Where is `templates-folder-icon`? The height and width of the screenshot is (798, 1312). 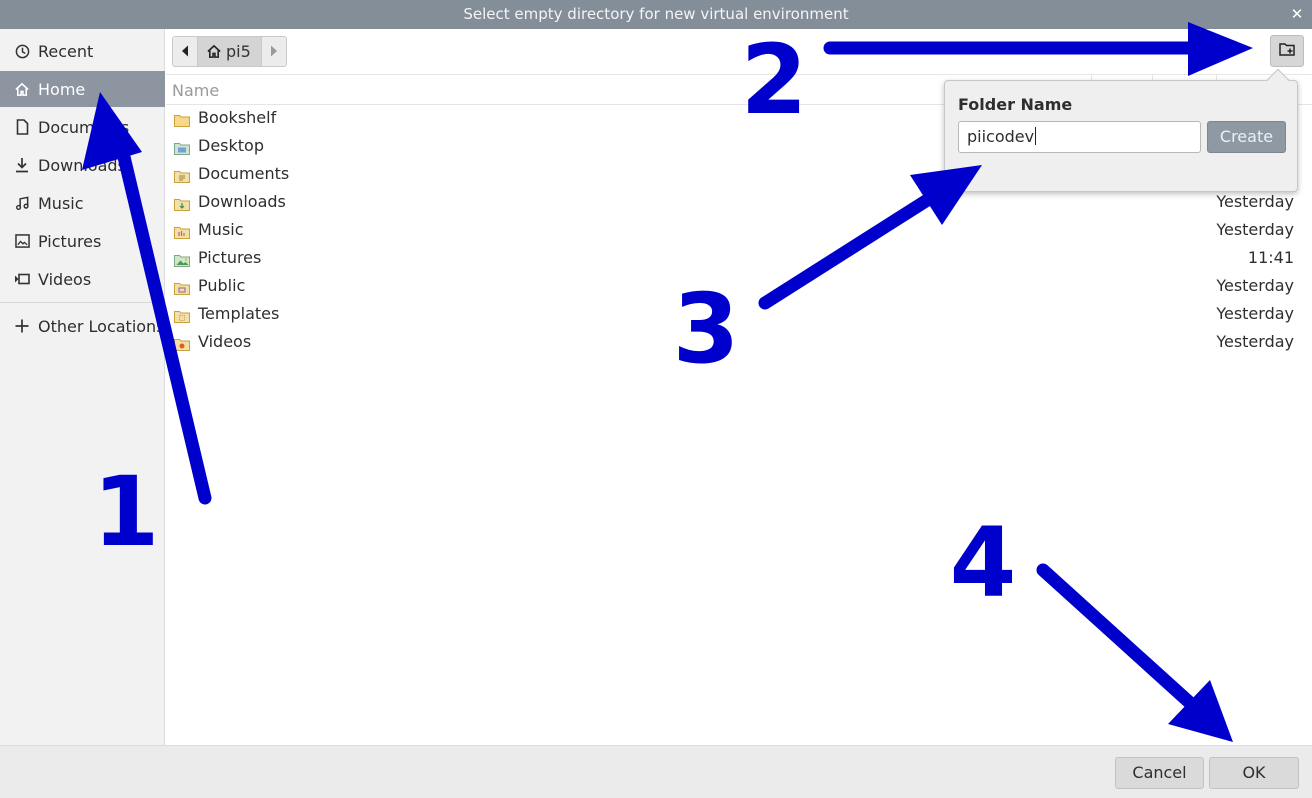
templates-folder-icon is located at coordinates (182, 315).